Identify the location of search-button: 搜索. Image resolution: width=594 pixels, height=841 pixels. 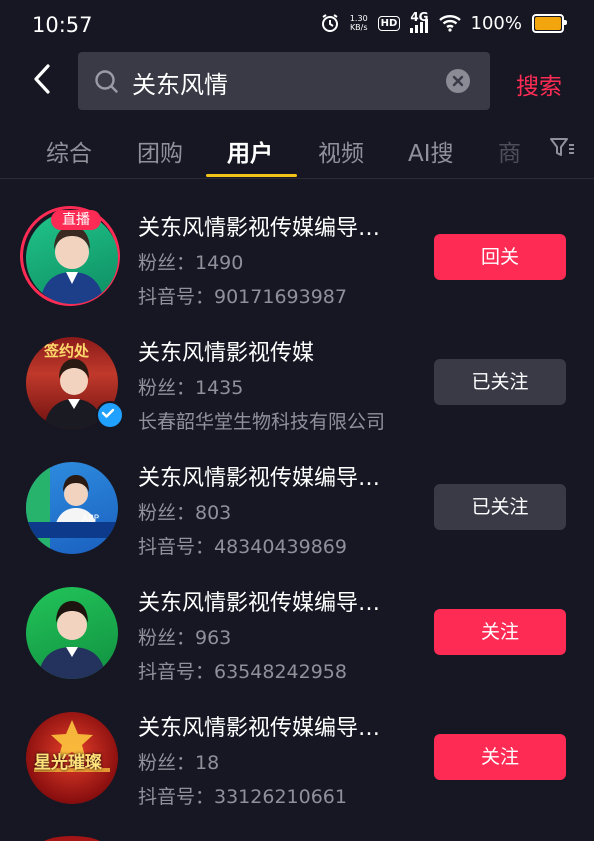
(539, 84).